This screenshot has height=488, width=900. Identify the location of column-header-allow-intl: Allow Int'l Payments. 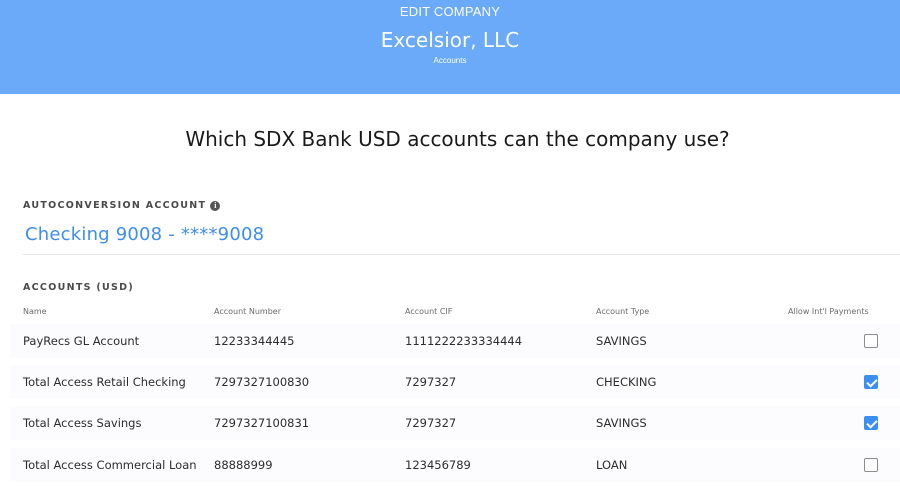
(828, 311).